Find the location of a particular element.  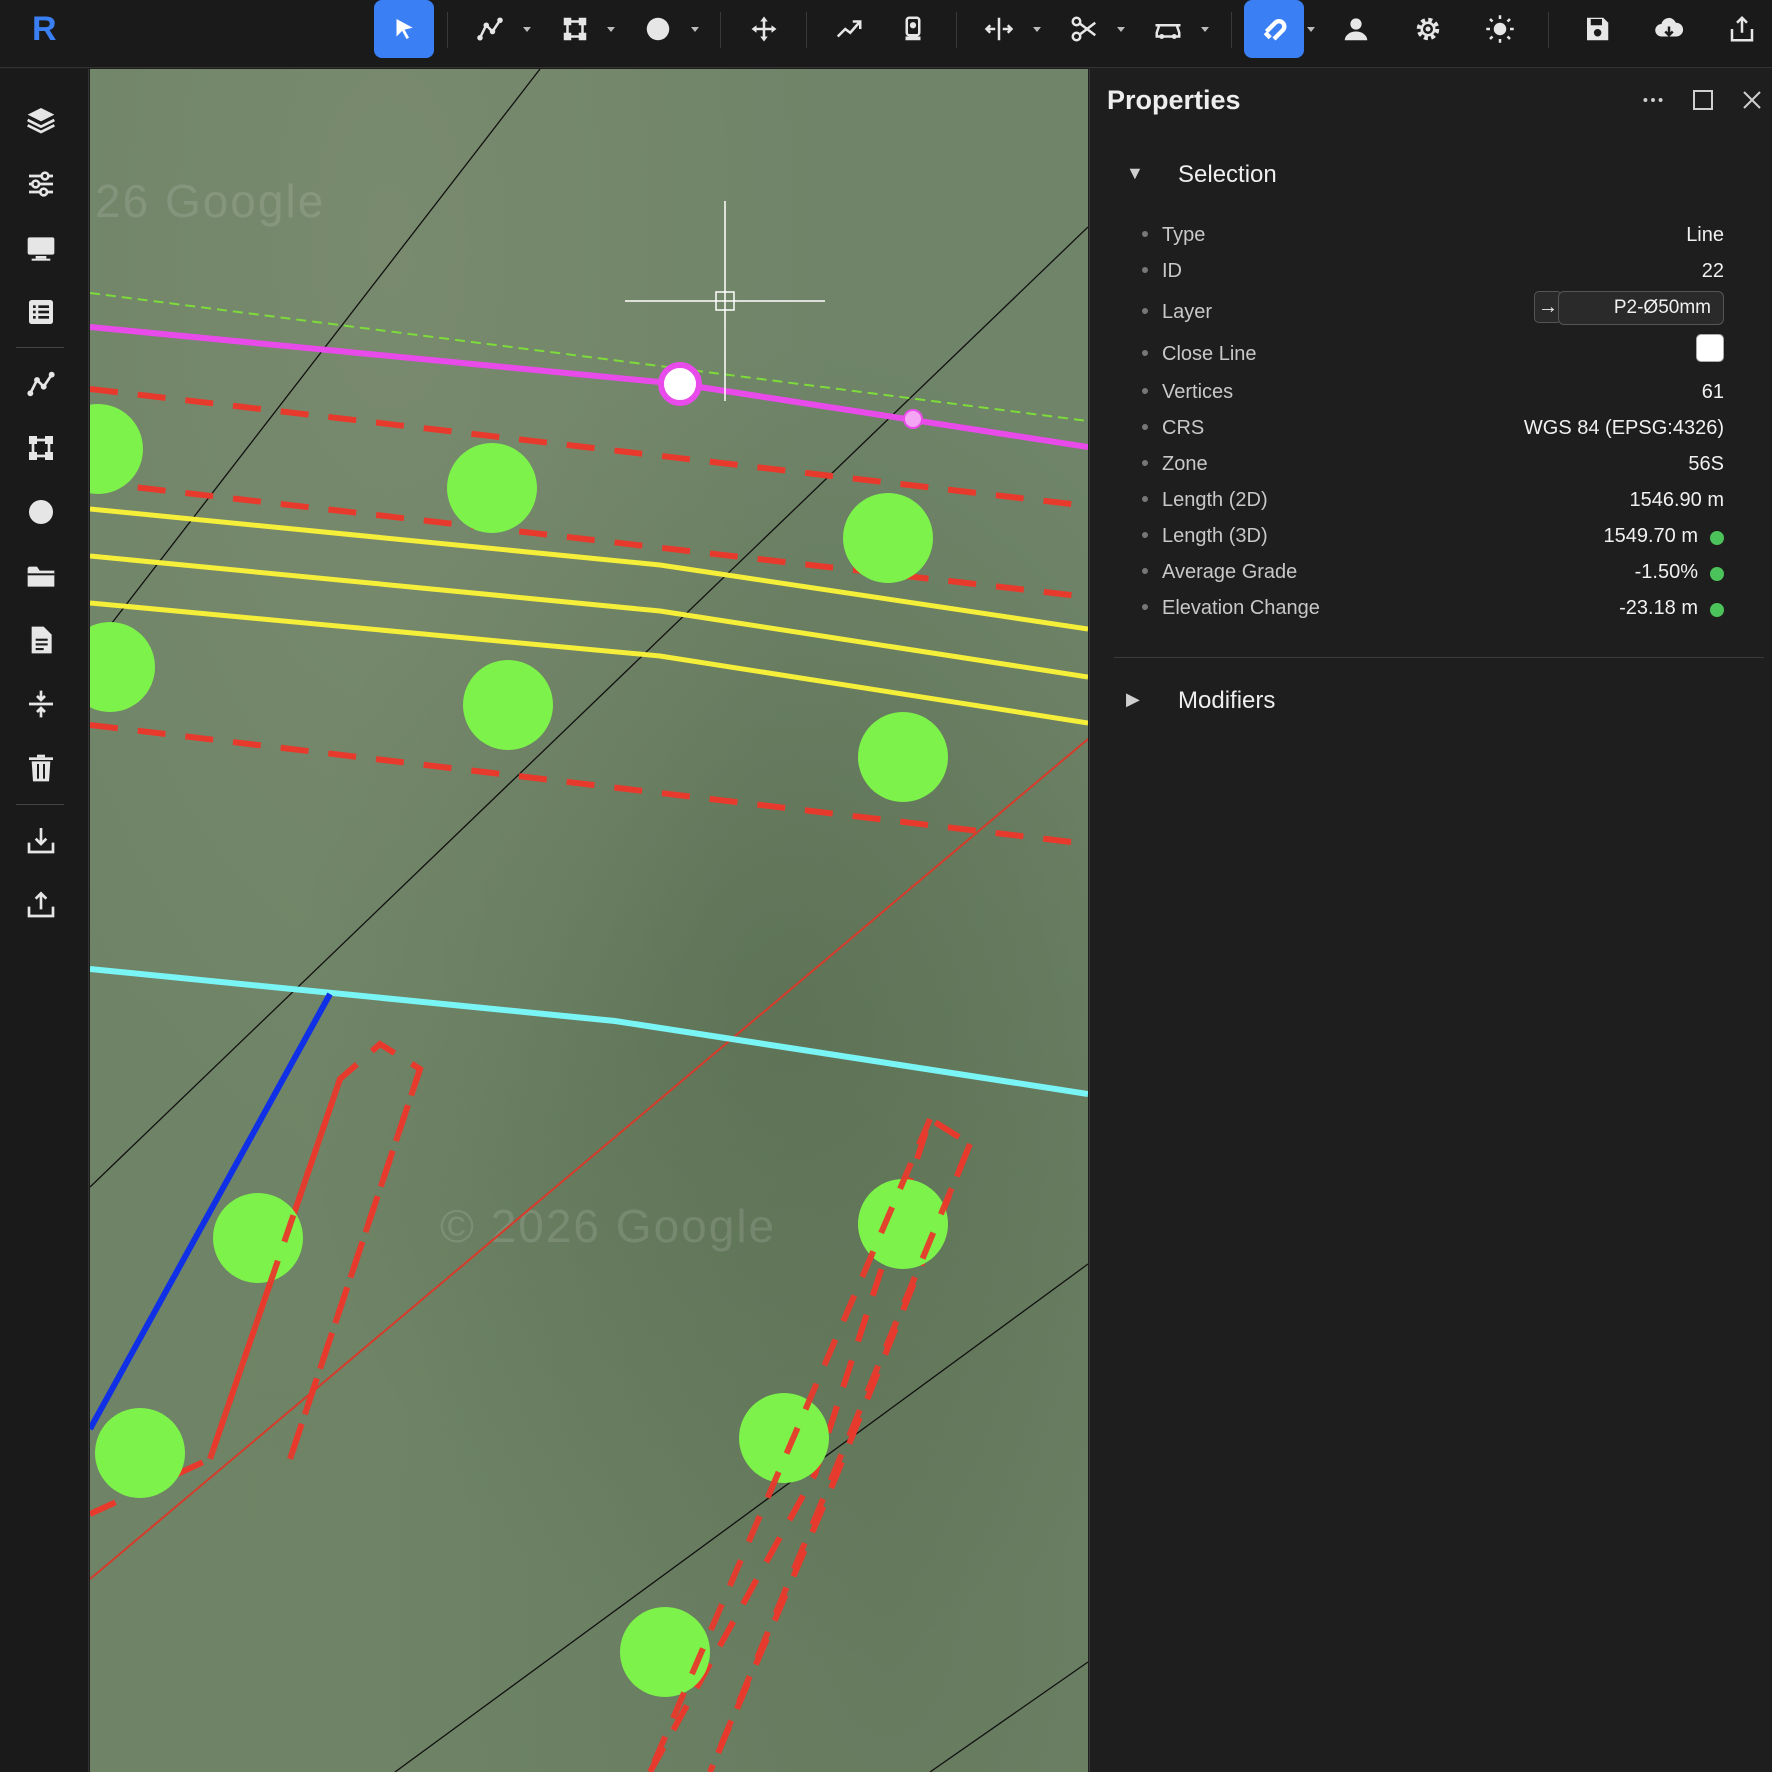

midpoint-handle is located at coordinates (913, 419).